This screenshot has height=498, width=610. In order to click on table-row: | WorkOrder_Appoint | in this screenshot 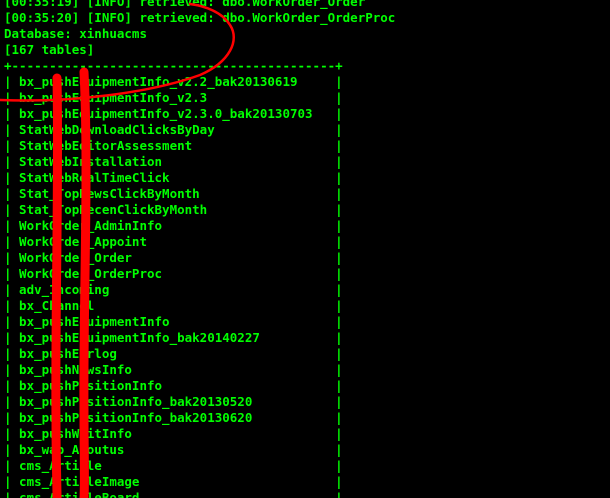, I will do `click(173, 241)`.